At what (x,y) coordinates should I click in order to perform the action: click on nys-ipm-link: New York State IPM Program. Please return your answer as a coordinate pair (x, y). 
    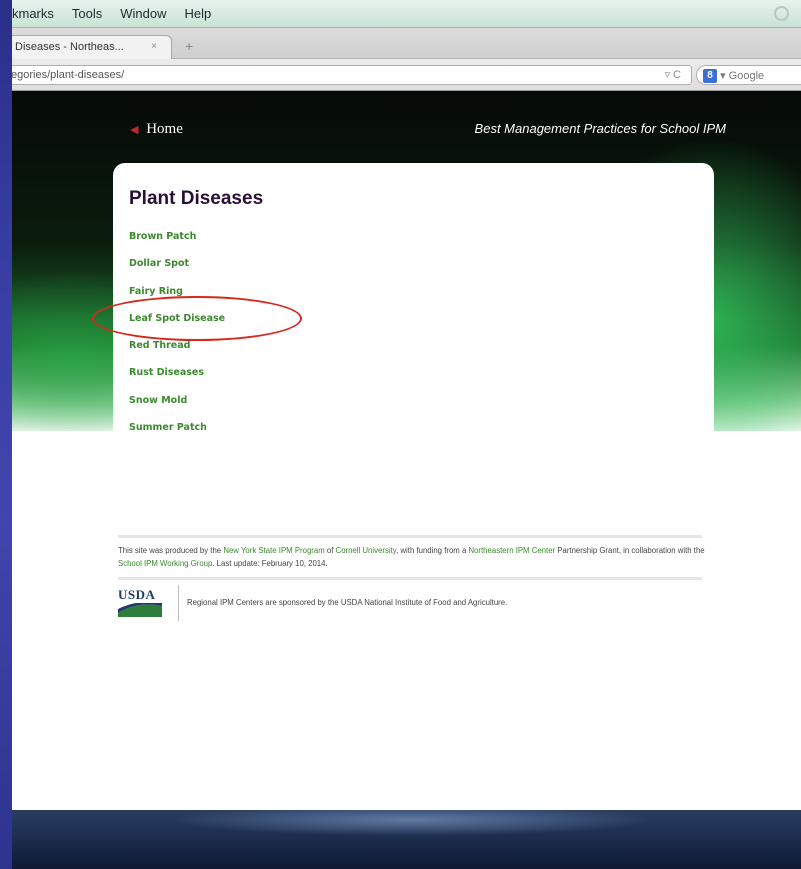
    Looking at the image, I should click on (273, 550).